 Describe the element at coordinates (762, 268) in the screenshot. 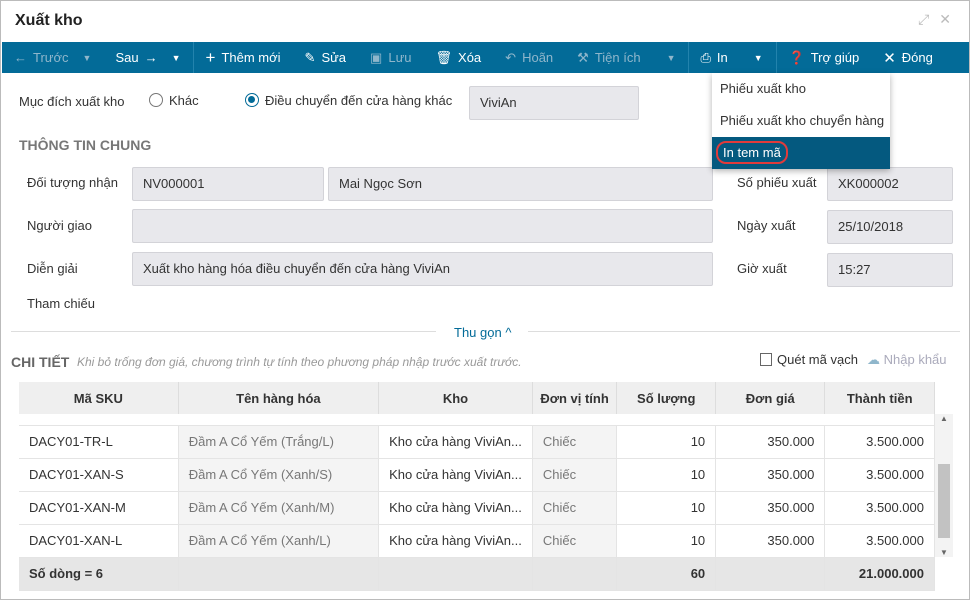

I see `time-label: Giờ xuất` at that location.